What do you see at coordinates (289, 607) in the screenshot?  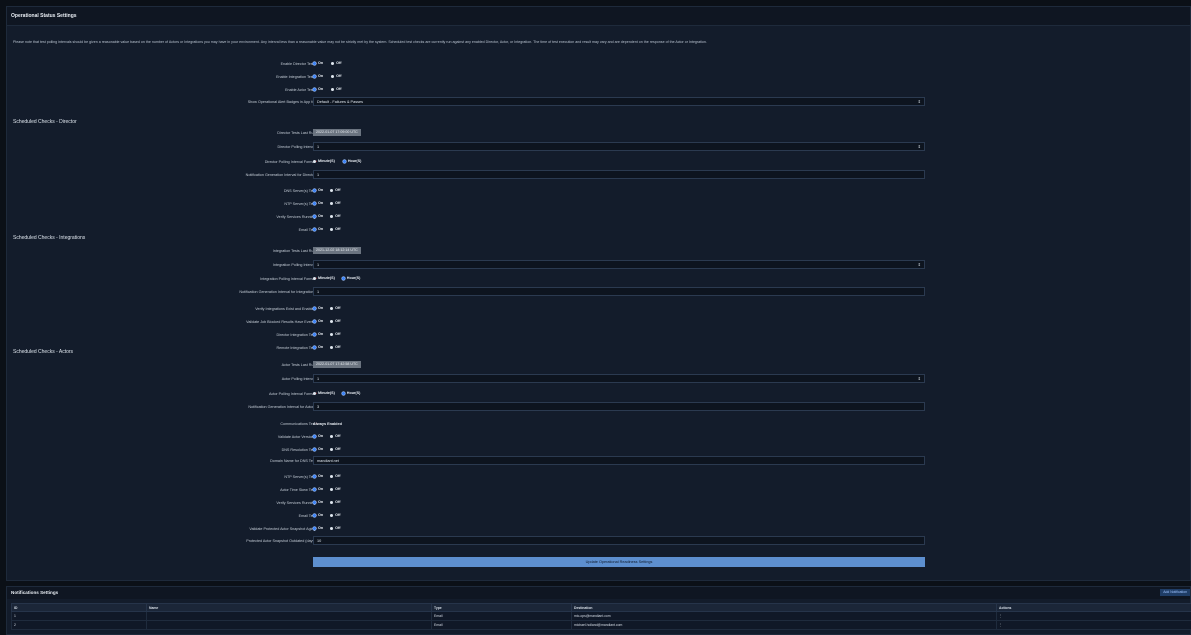 I see `column-header-name: Name` at bounding box center [289, 607].